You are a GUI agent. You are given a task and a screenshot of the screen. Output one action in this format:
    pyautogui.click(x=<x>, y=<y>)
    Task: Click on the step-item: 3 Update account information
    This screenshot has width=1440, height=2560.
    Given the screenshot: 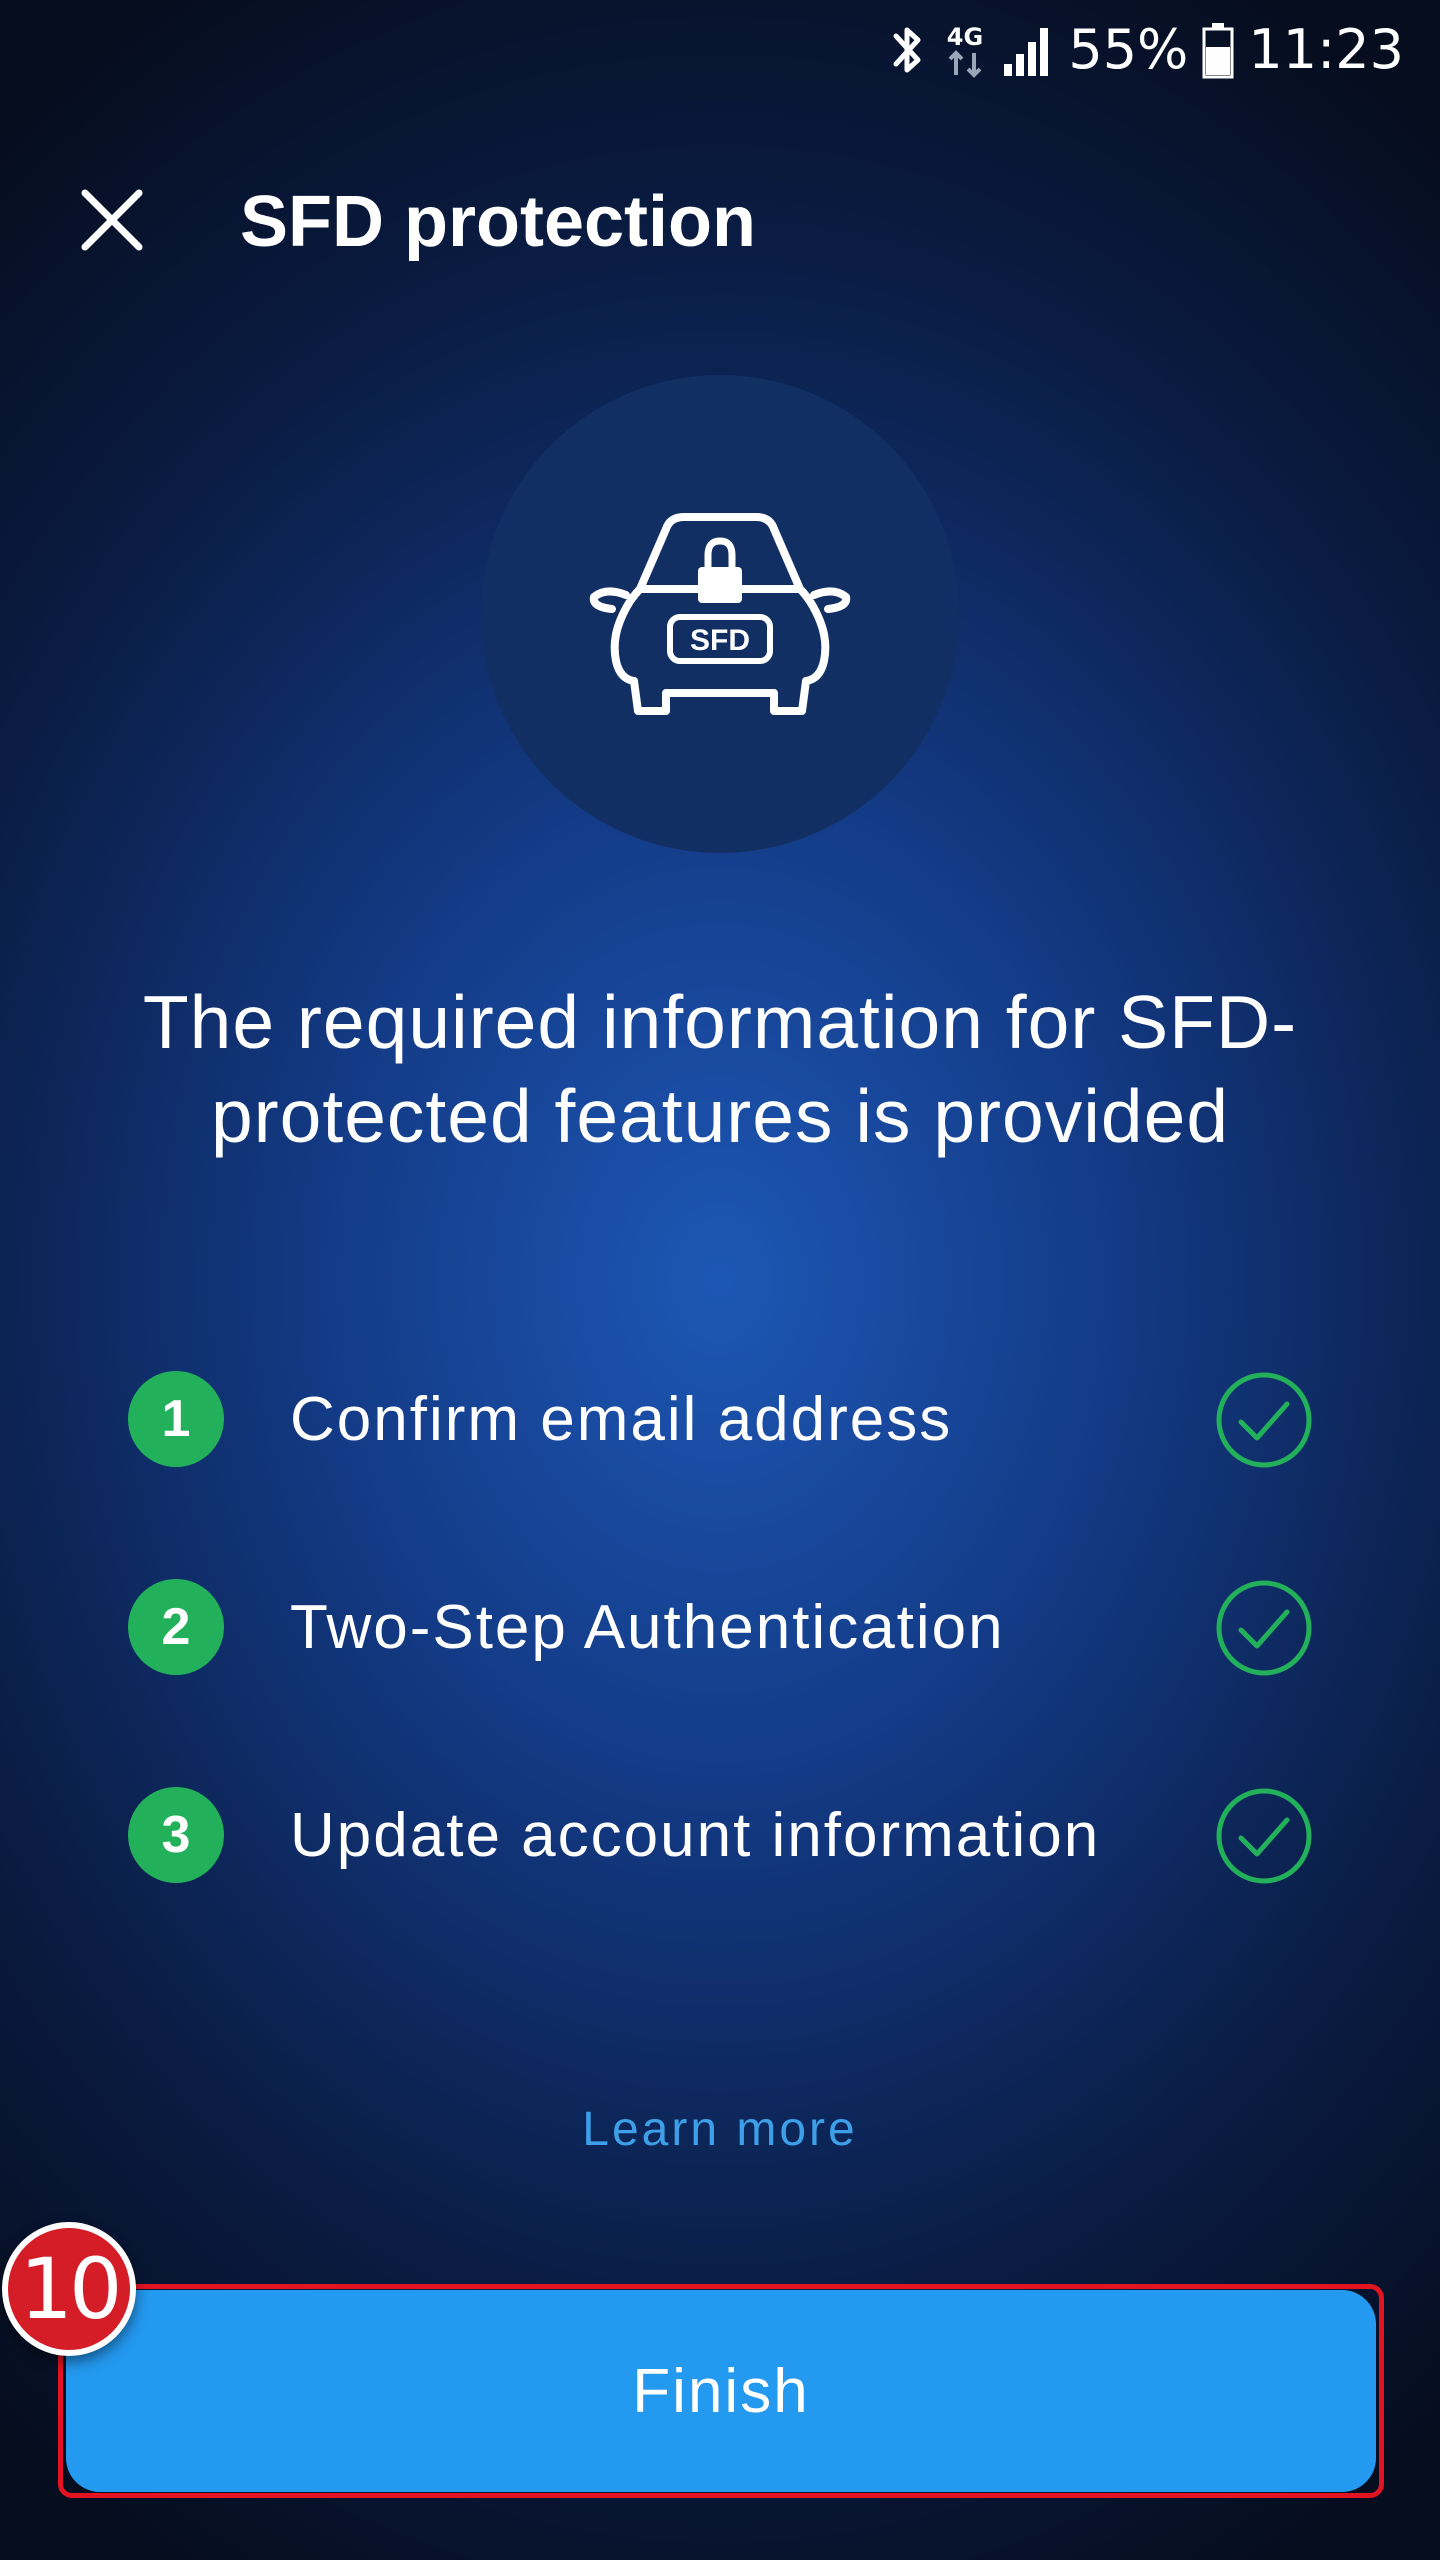 What is the action you would take?
    pyautogui.click(x=720, y=1836)
    